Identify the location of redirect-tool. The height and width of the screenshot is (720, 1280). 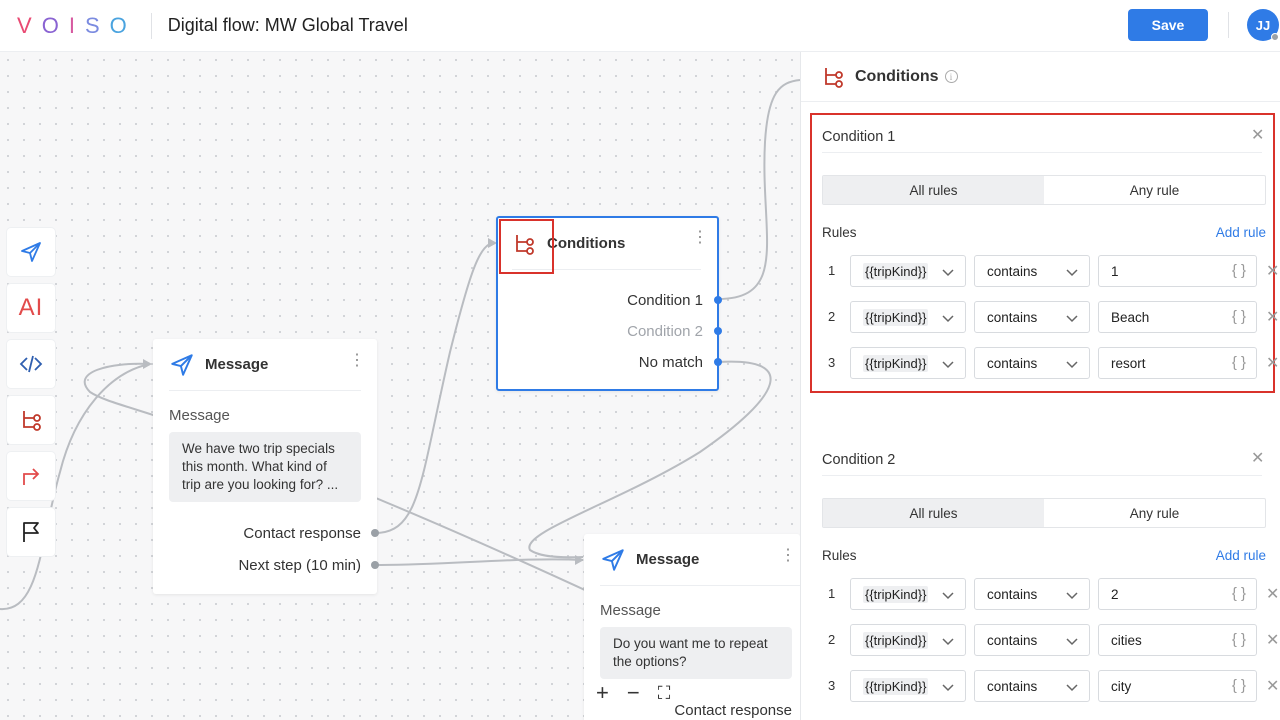
(31, 476).